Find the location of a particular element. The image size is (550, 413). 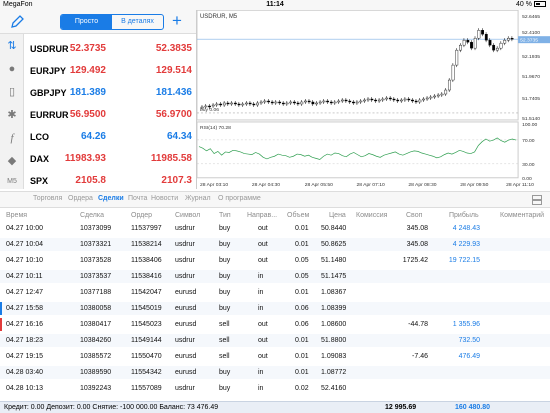

cell-sym: eurusd is located at coordinates (186, 372).